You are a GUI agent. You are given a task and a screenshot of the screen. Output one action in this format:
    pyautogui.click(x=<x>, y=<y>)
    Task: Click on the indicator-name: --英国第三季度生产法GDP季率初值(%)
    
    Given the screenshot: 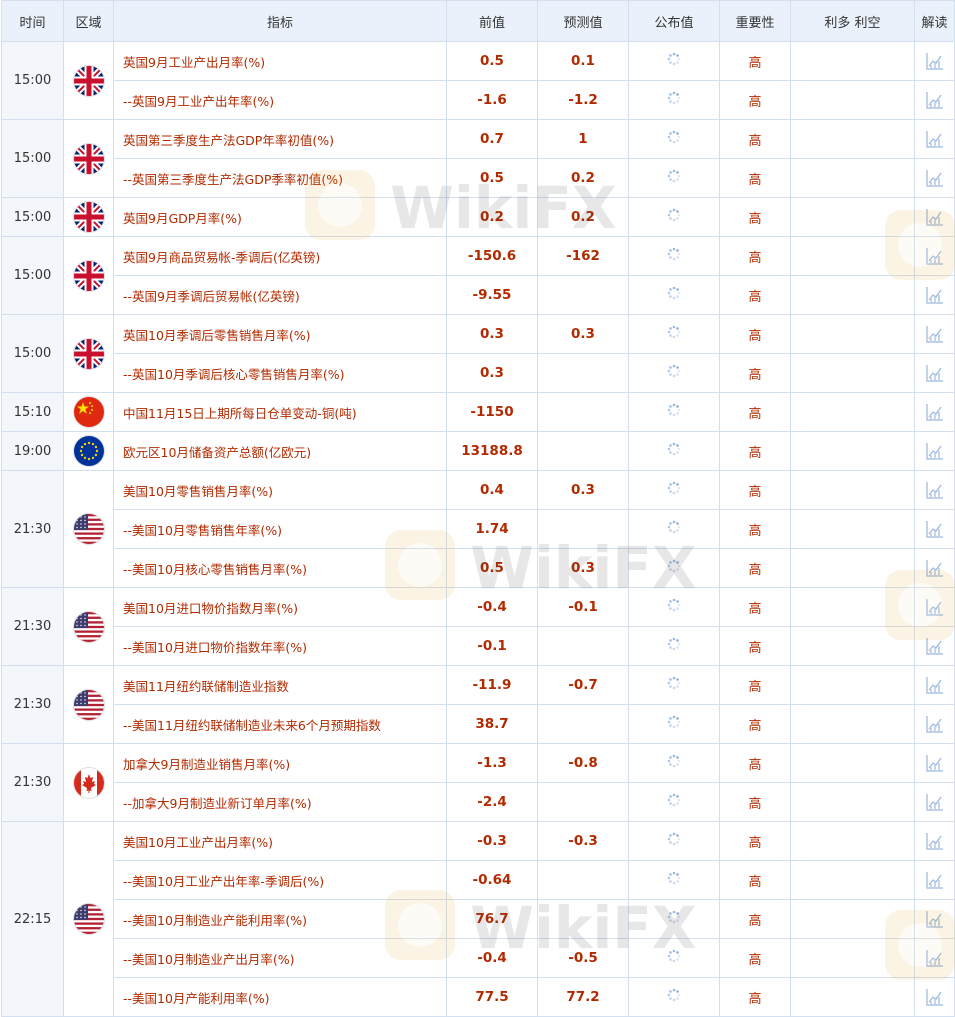 What is the action you would take?
    pyautogui.click(x=280, y=178)
    